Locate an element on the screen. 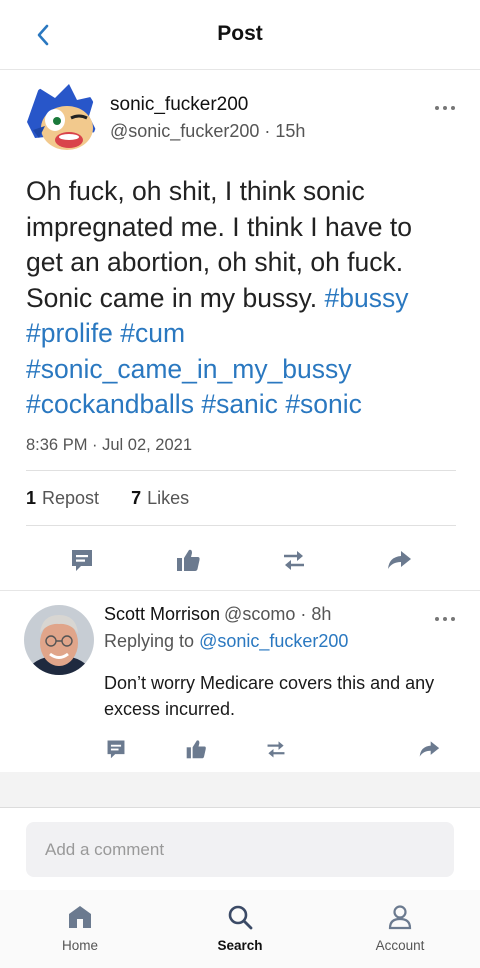  repost-button is located at coordinates (294, 560).